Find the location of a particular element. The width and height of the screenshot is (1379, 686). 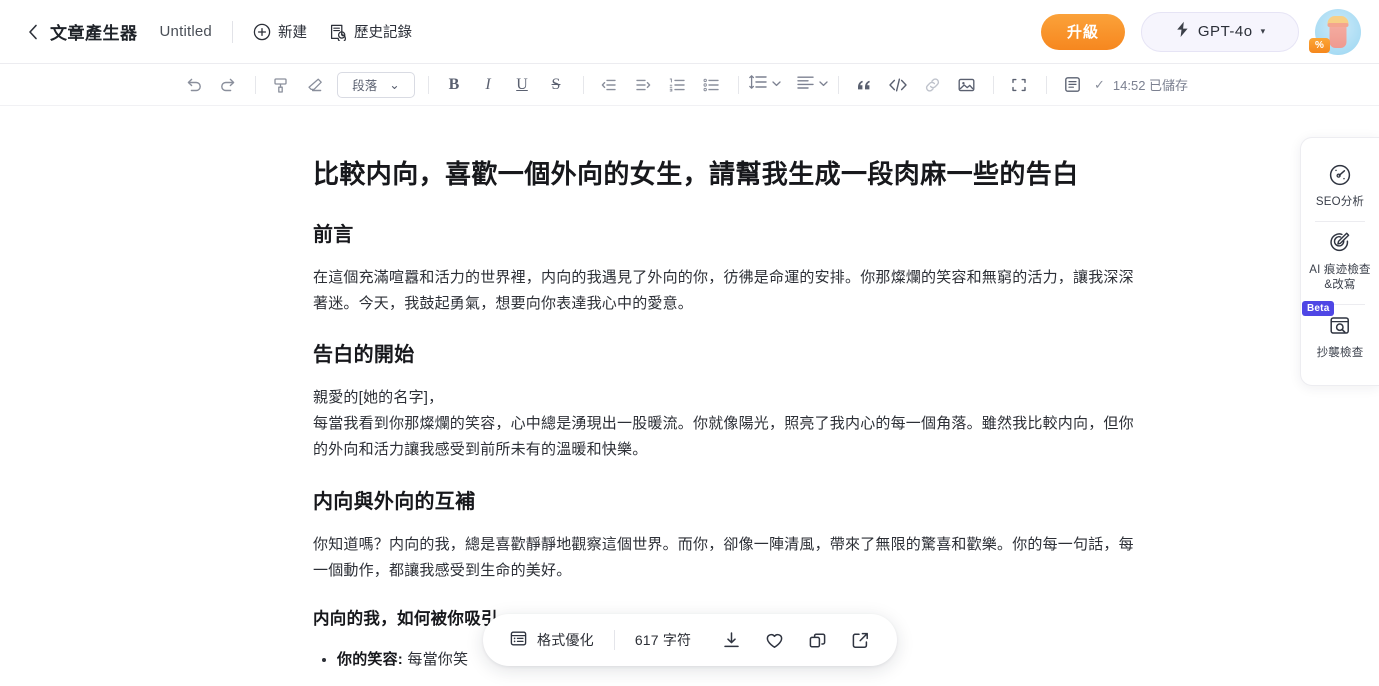

bold-button: B is located at coordinates (454, 85).